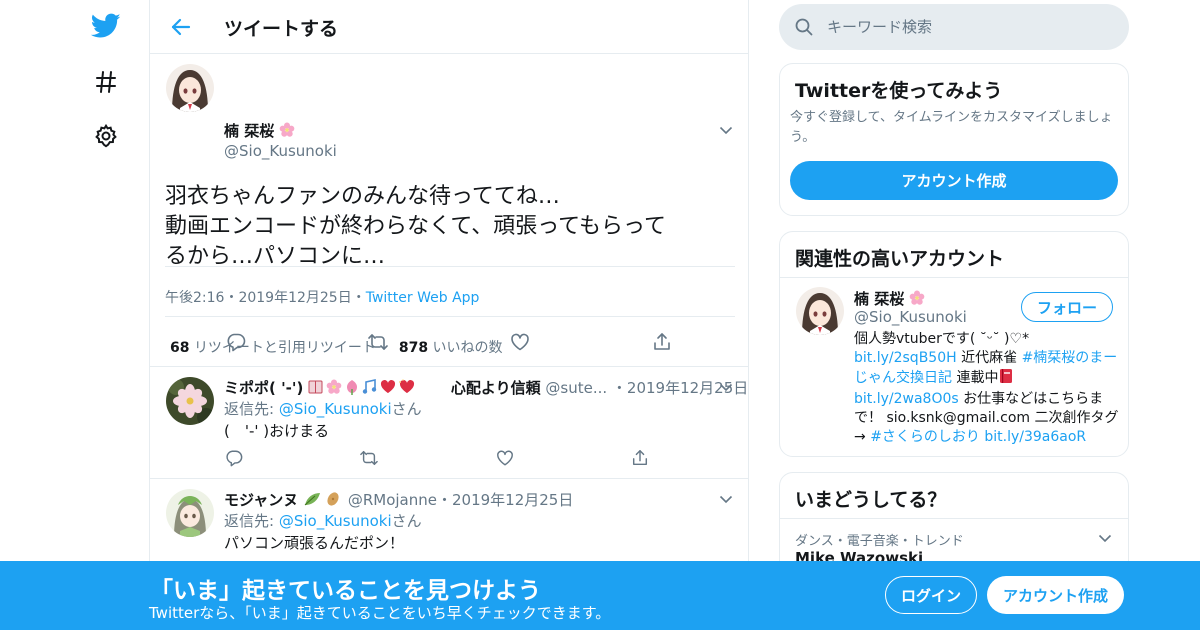 The width and height of the screenshot is (1200, 630). What do you see at coordinates (277, 431) in the screenshot?
I see `reply-text: ( '-' )おけまる` at bounding box center [277, 431].